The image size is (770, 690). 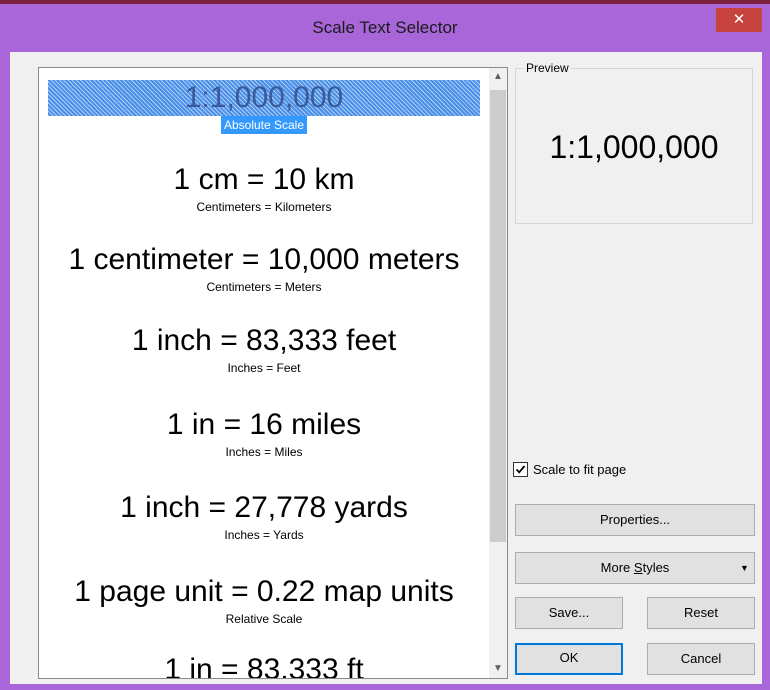 I want to click on chevron-up-icon: ▲, so click(x=498, y=77).